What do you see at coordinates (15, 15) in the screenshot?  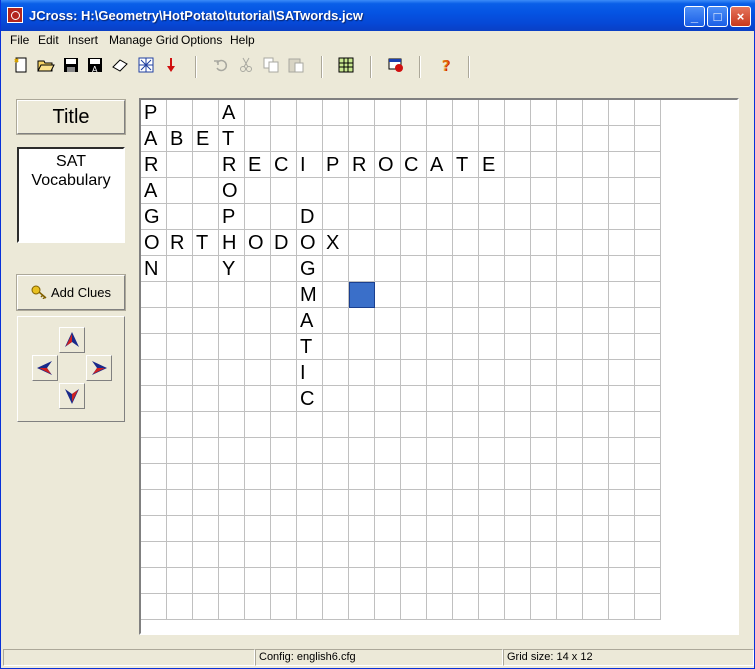 I see `app-icon` at bounding box center [15, 15].